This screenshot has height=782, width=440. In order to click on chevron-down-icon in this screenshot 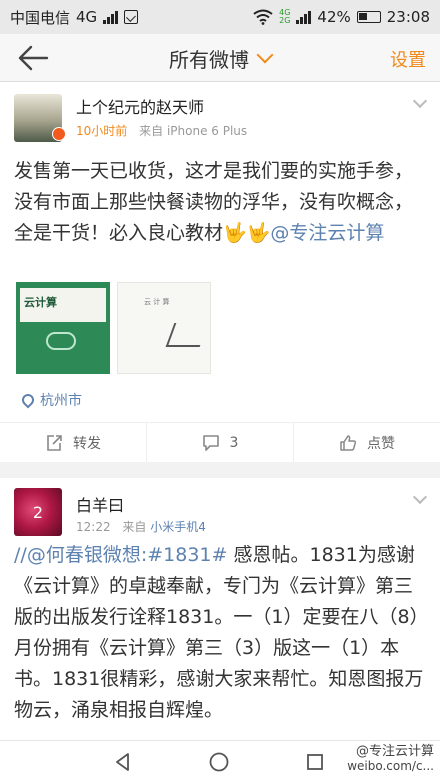, I will do `click(265, 55)`.